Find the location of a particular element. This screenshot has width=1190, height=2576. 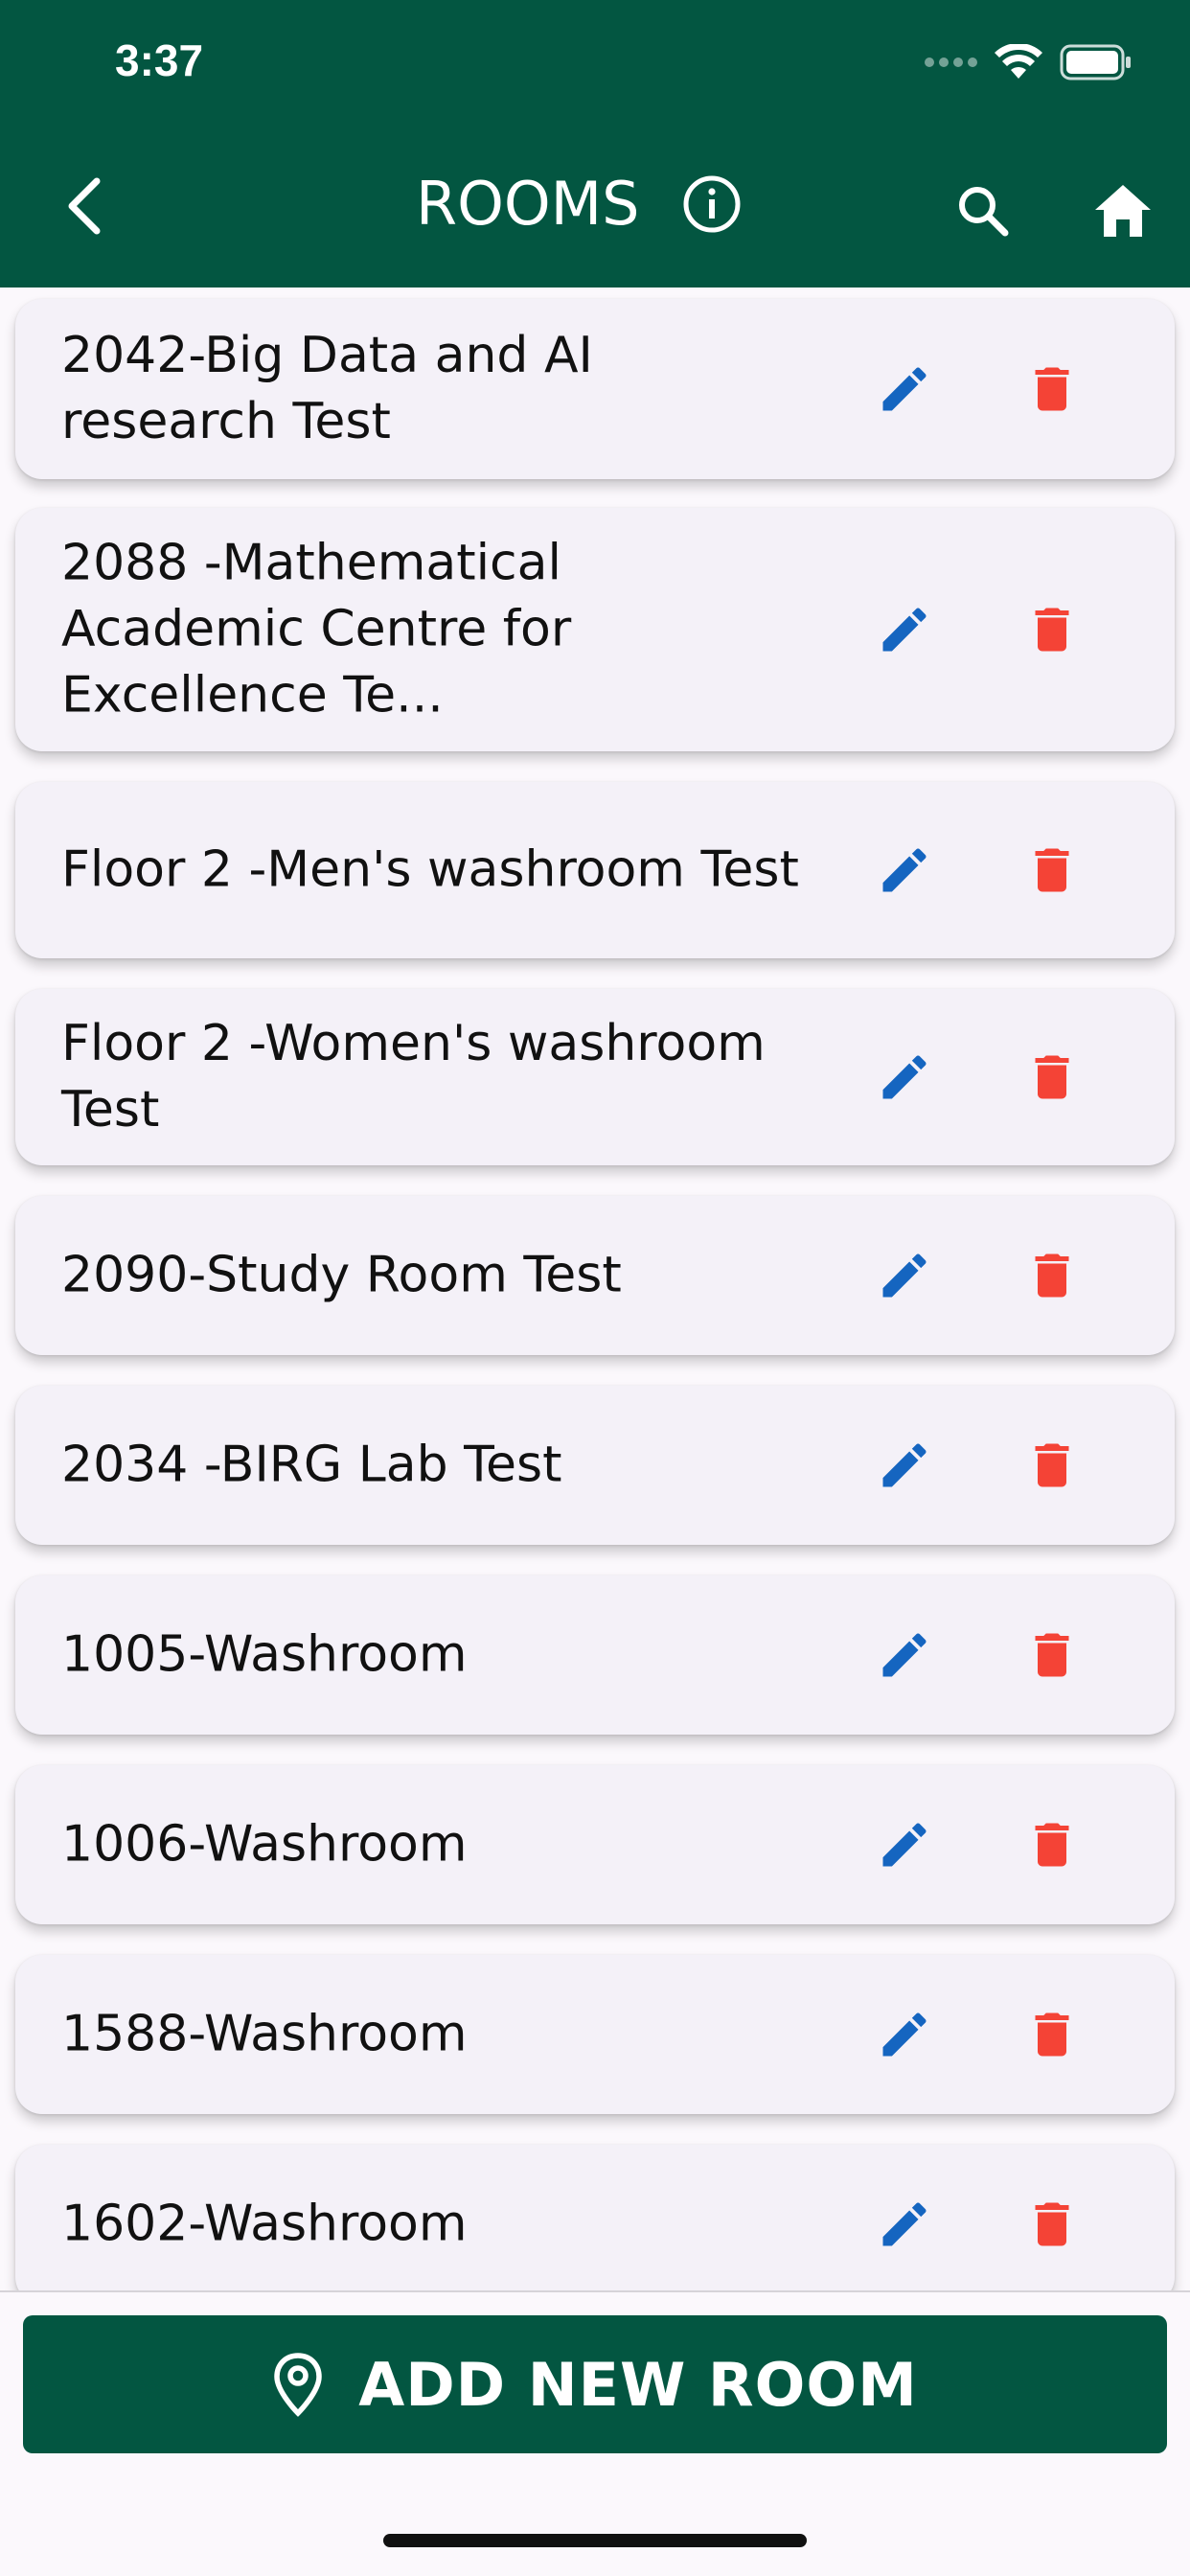

wifi-icon is located at coordinates (1018, 62).